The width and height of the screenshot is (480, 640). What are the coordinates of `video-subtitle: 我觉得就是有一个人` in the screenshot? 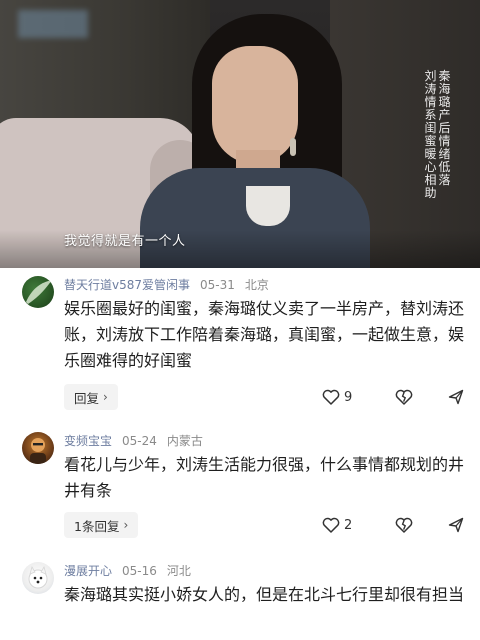 It's located at (125, 241).